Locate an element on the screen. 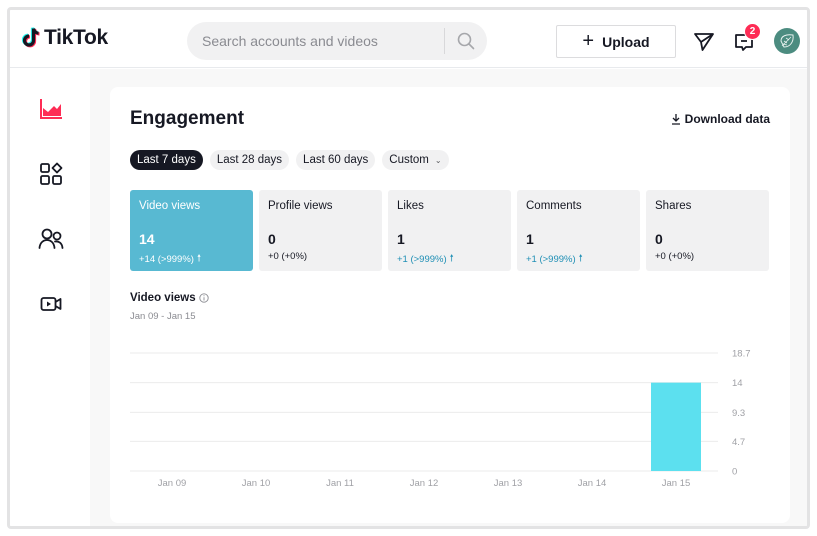 The height and width of the screenshot is (536, 817). video-icon is located at coordinates (51, 304).